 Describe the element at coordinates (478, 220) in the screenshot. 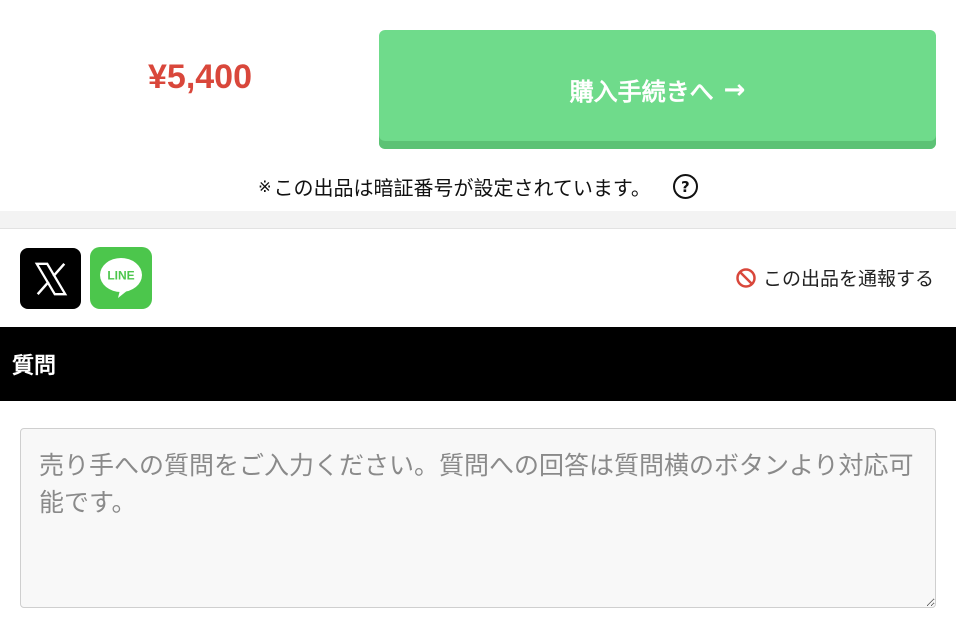

I see `section-divider` at that location.